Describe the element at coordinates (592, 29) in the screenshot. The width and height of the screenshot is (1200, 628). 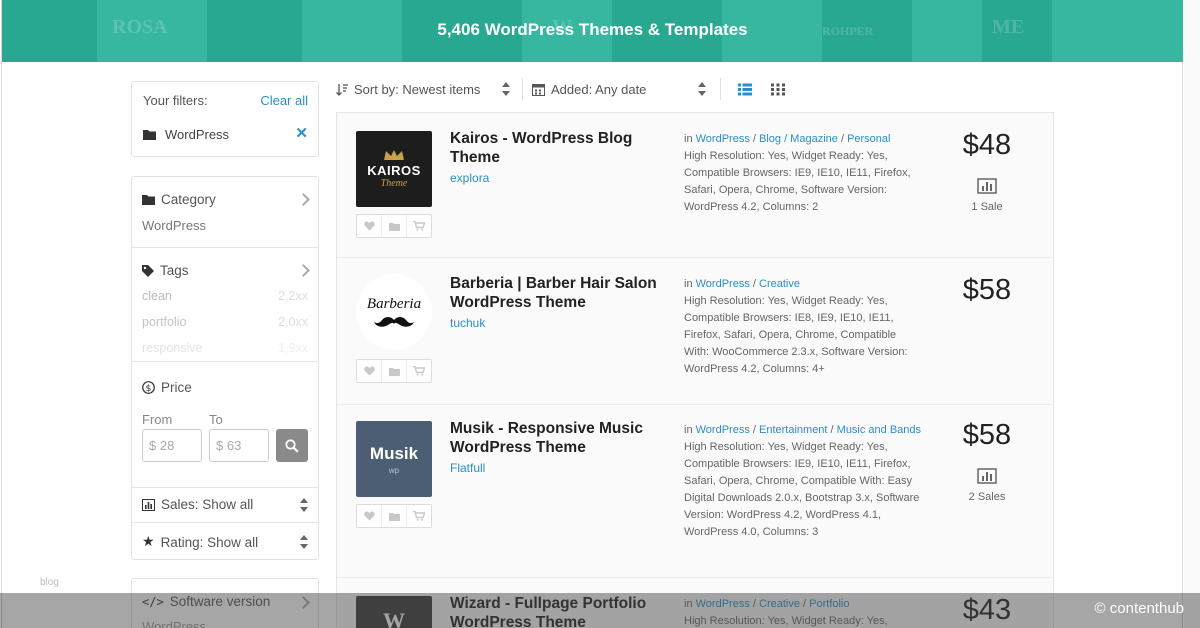
I see `page-title: 5,406 WordPress Themes & Templates` at that location.